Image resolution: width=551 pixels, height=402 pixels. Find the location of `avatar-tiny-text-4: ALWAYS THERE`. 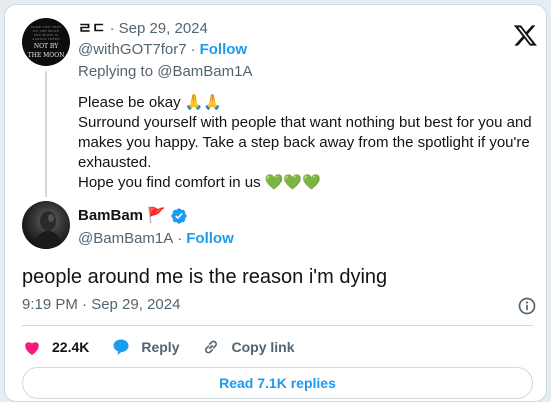

avatar-tiny-text-4: ALWAYS THERE is located at coordinates (46, 39).